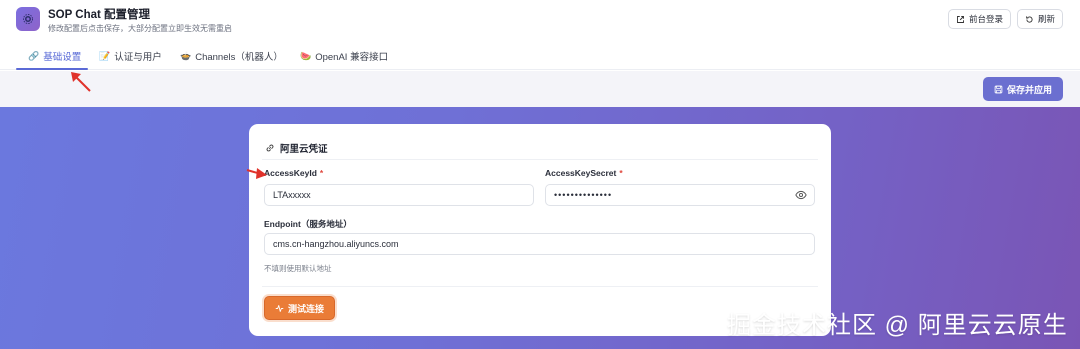 This screenshot has width=1080, height=349. What do you see at coordinates (62, 57) in the screenshot?
I see `tab-label: 基础设置` at bounding box center [62, 57].